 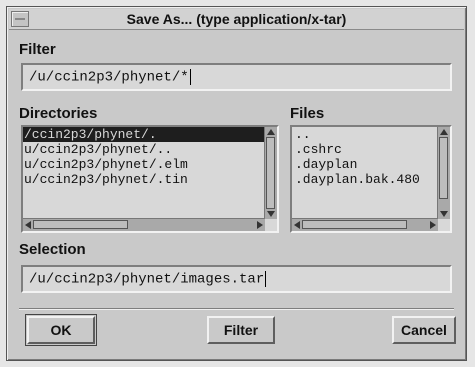 What do you see at coordinates (236, 309) in the screenshot?
I see `separator` at bounding box center [236, 309].